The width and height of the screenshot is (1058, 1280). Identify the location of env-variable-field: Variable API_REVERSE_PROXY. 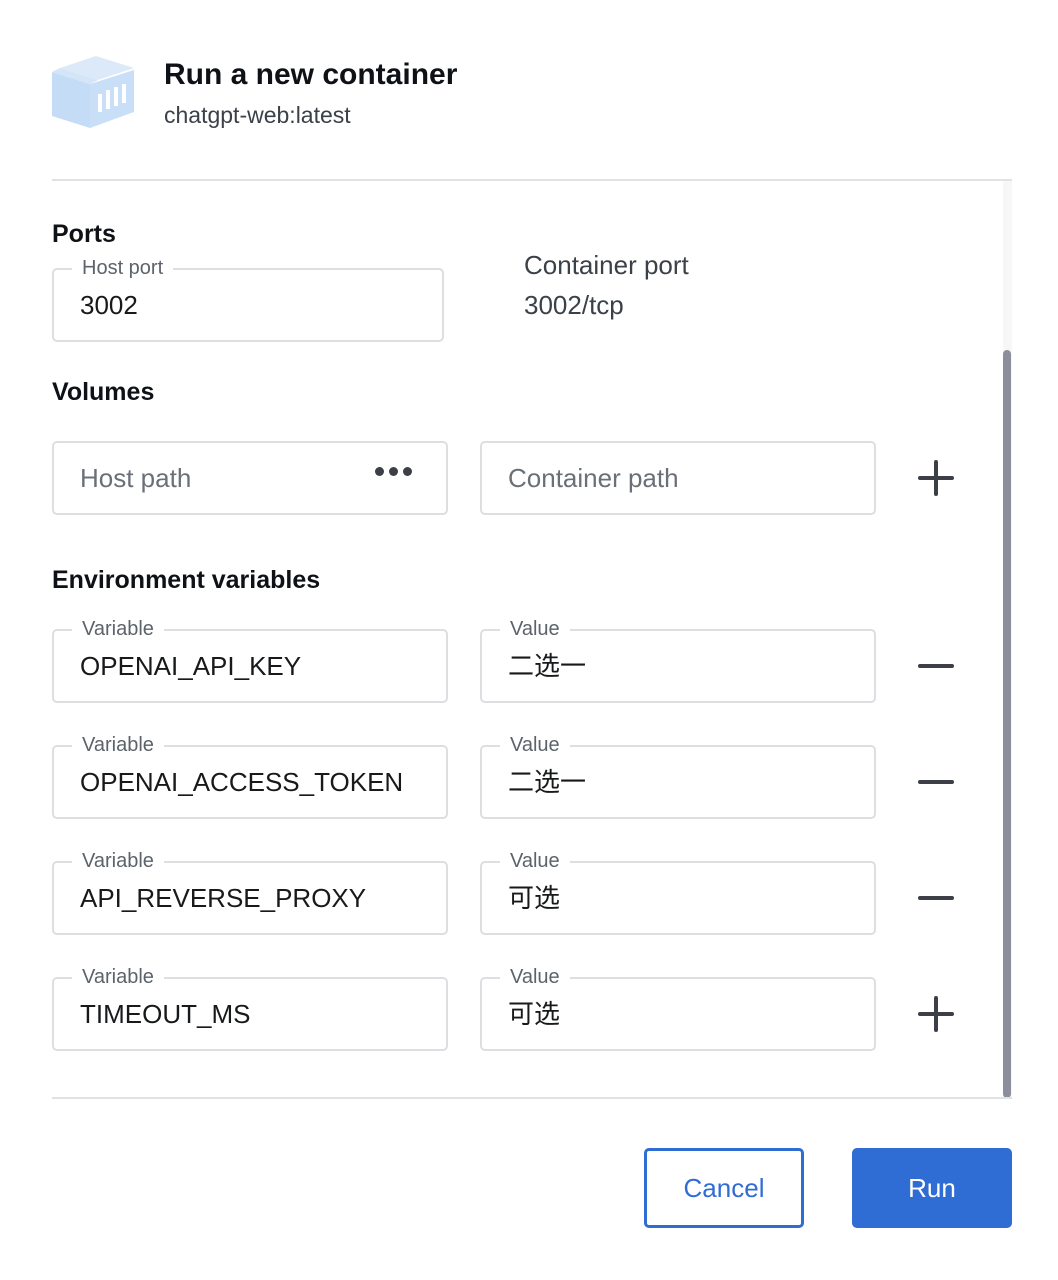
(250, 891).